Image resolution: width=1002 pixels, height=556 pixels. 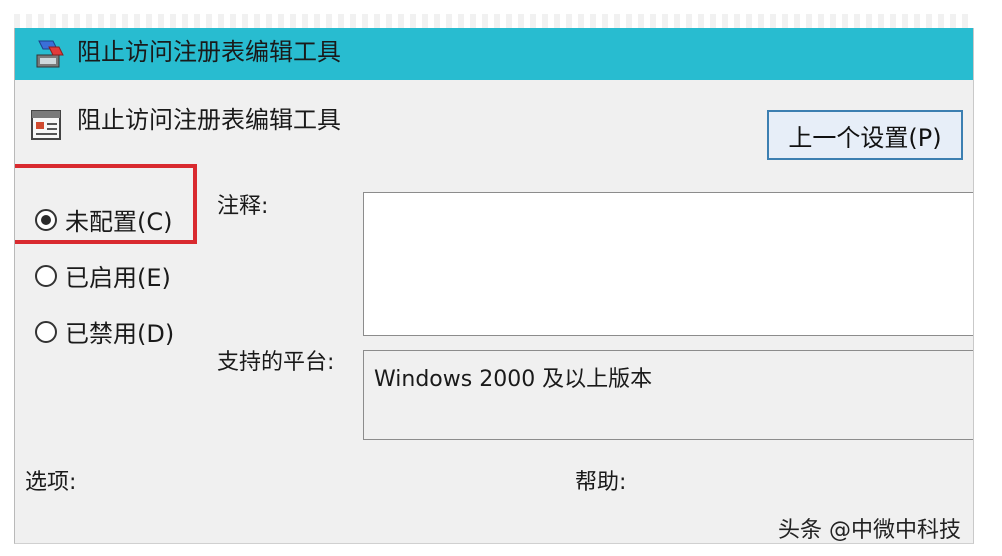 What do you see at coordinates (118, 278) in the screenshot?
I see `radio-label: 已启用(E)` at bounding box center [118, 278].